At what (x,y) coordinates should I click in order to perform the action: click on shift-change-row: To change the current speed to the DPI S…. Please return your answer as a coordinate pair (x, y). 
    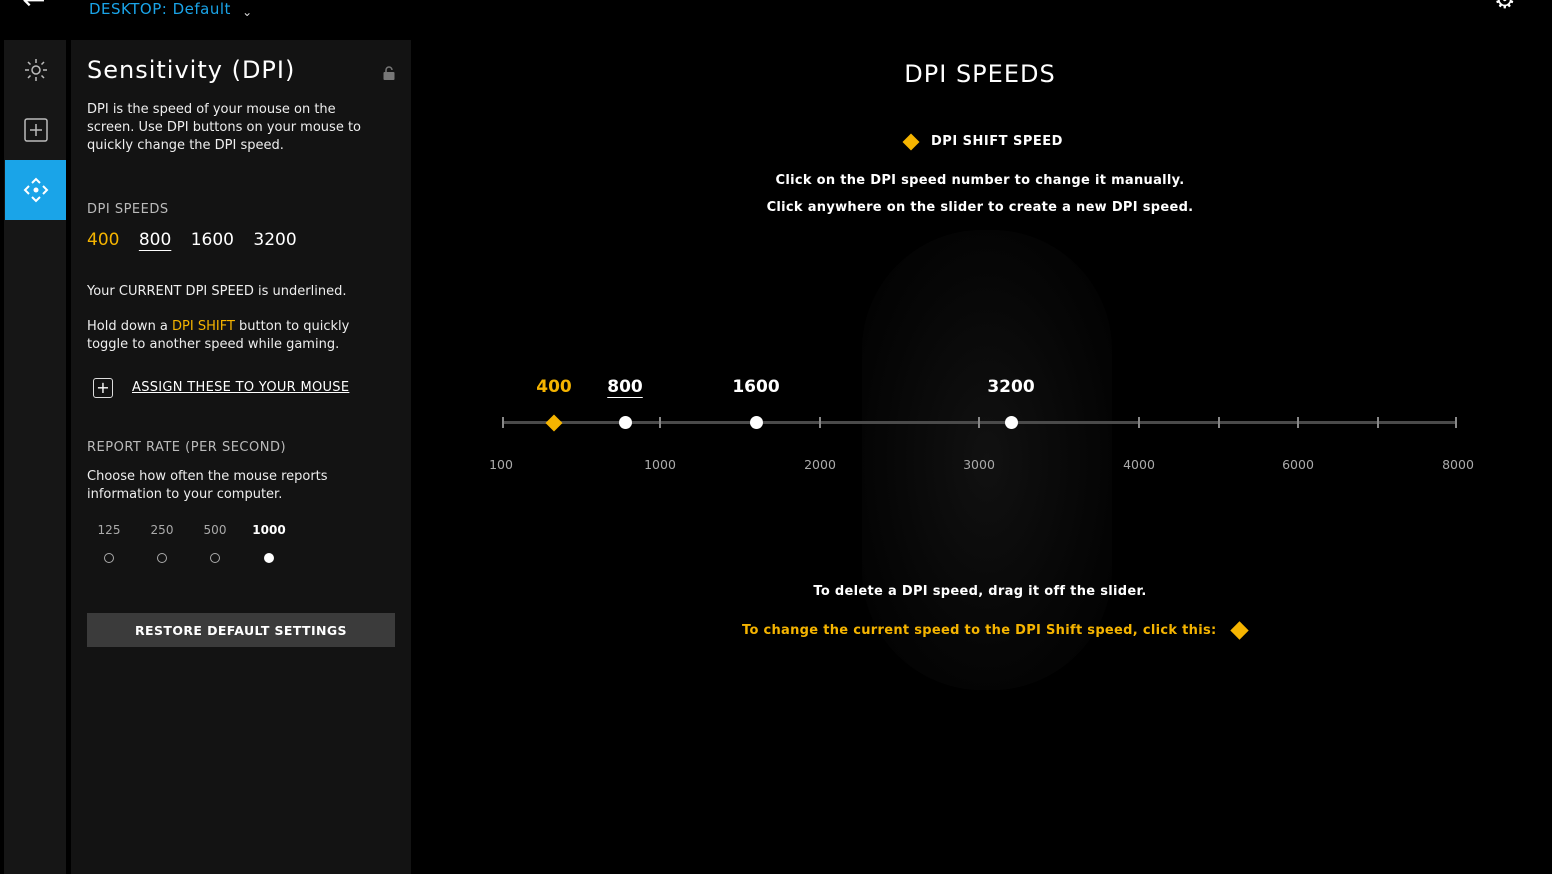
    Looking at the image, I should click on (995, 630).